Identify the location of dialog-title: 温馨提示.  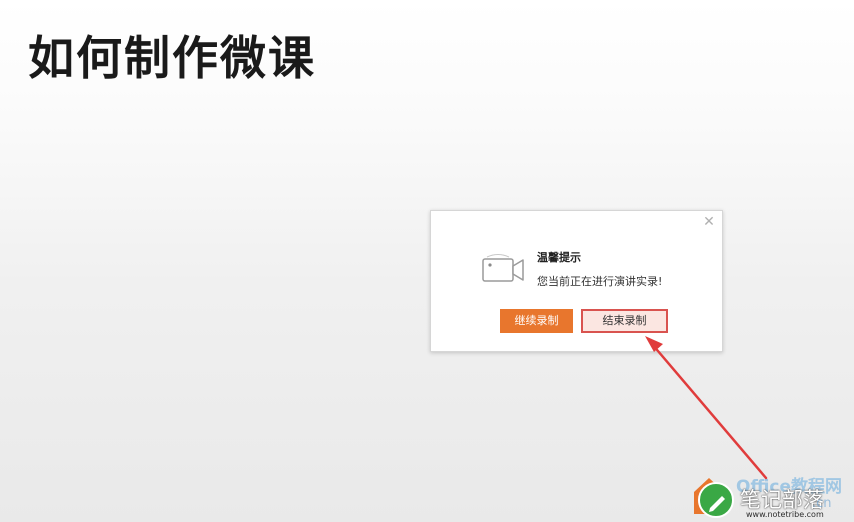
(559, 257).